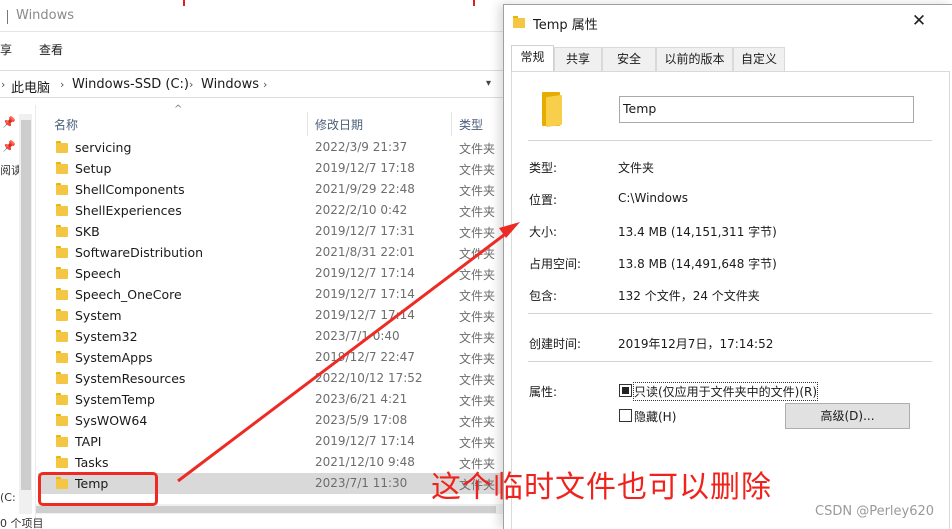  I want to click on file-row: ShellComponents 2021/9/29 22:48 文件夹, so click(271, 189).